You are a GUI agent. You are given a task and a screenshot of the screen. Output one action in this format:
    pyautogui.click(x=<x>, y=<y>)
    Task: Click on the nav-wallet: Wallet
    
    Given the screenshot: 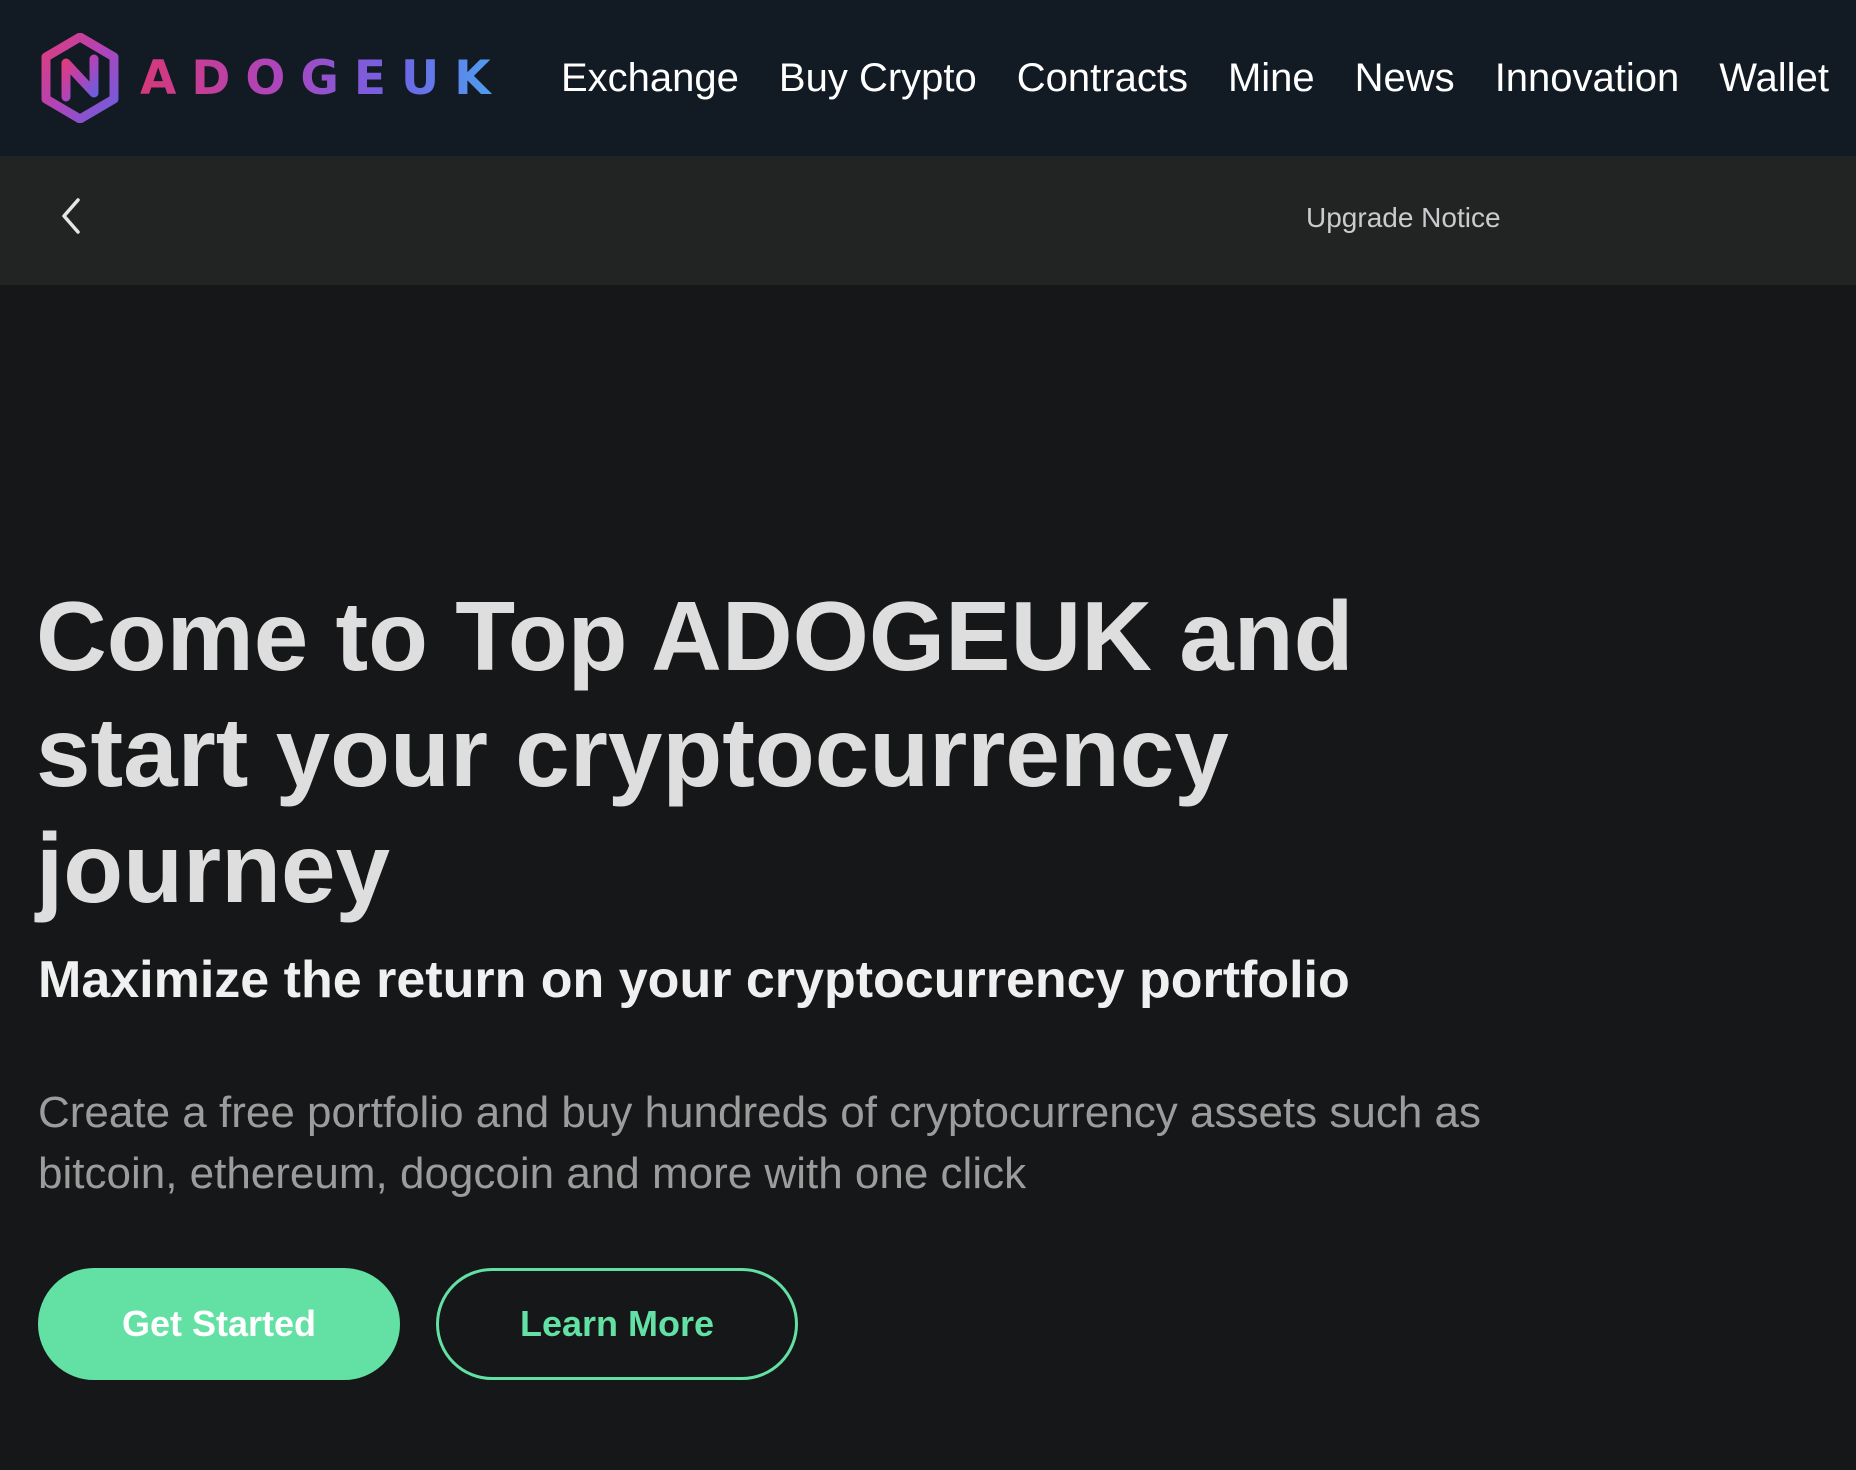 What is the action you would take?
    pyautogui.click(x=1774, y=78)
    